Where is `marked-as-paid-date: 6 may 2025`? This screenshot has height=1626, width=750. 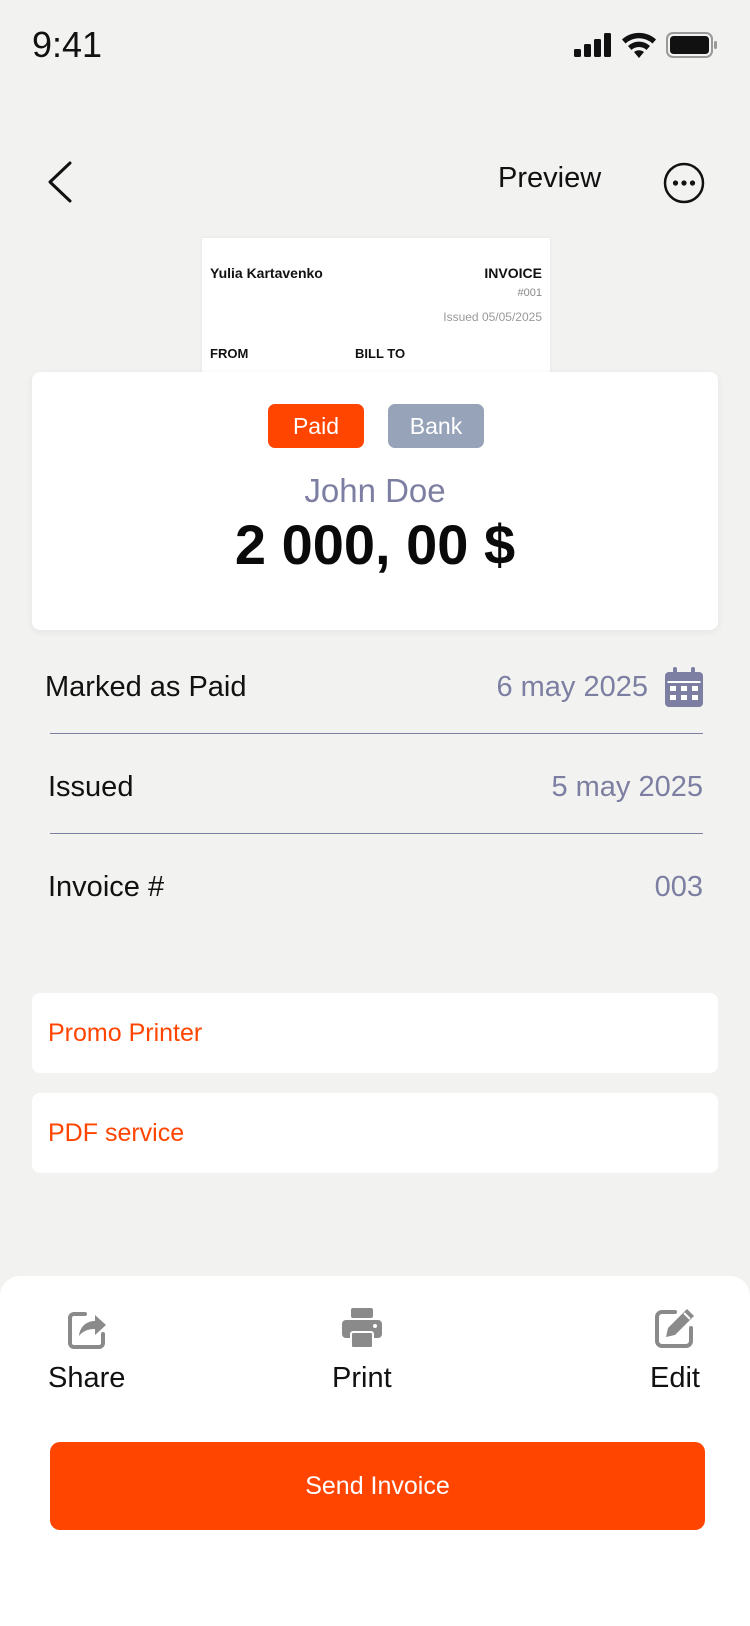
marked-as-paid-date: 6 may 2025 is located at coordinates (572, 687).